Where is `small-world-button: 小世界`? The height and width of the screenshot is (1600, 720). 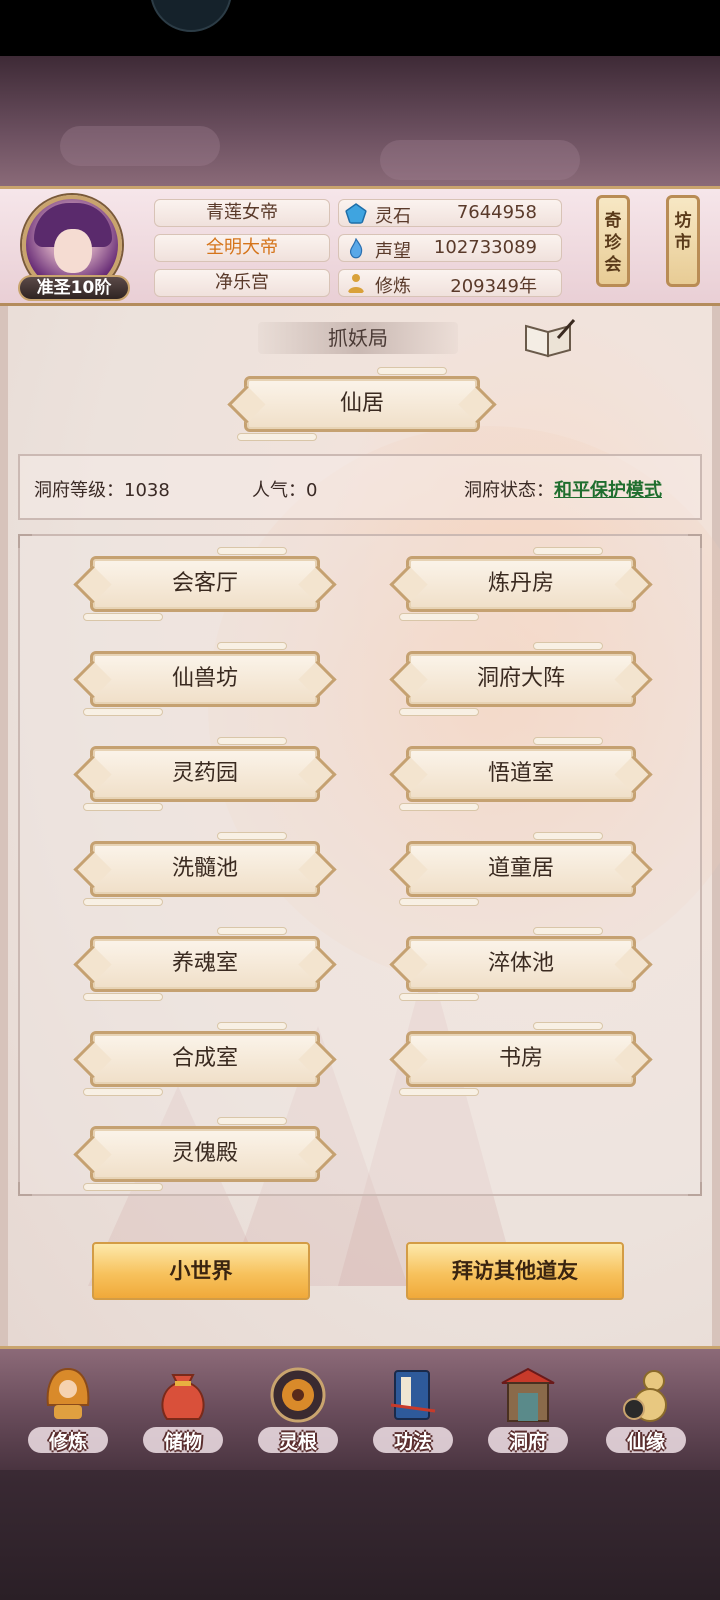 small-world-button: 小世界 is located at coordinates (201, 1271).